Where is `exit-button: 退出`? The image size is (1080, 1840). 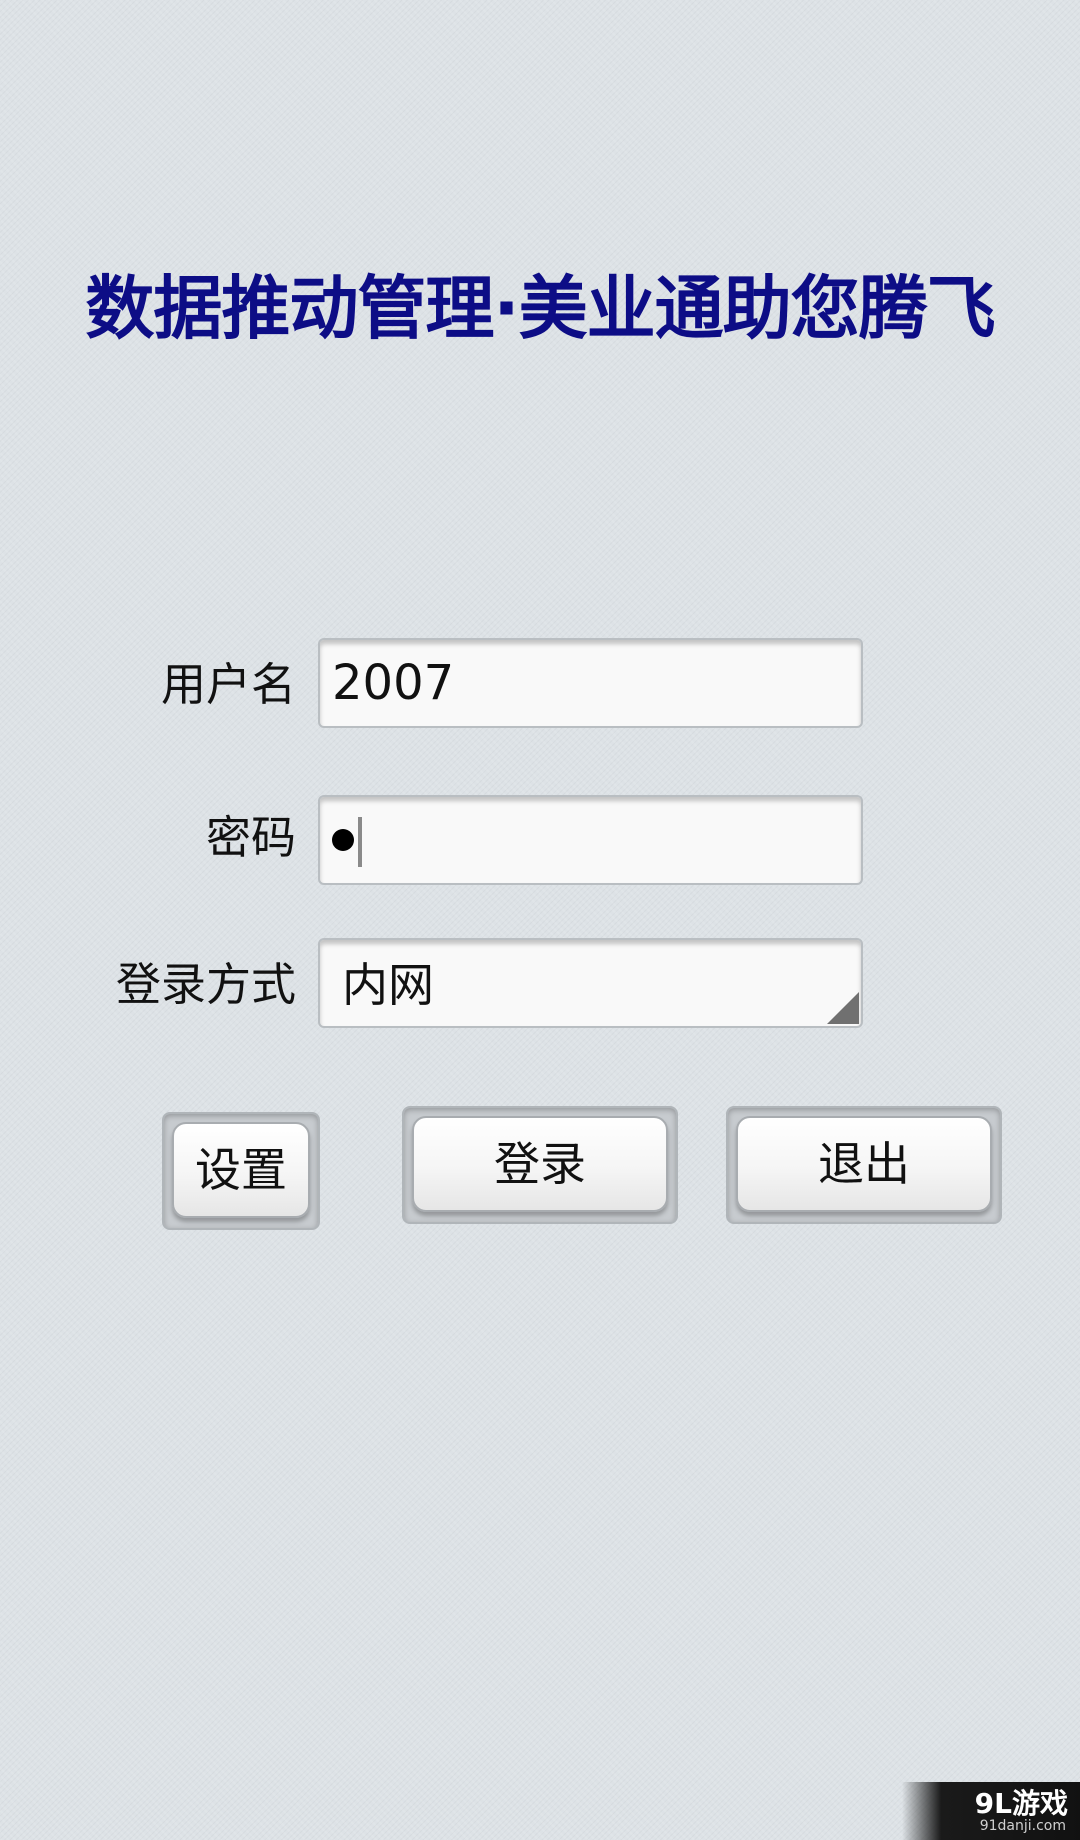 exit-button: 退出 is located at coordinates (864, 1164).